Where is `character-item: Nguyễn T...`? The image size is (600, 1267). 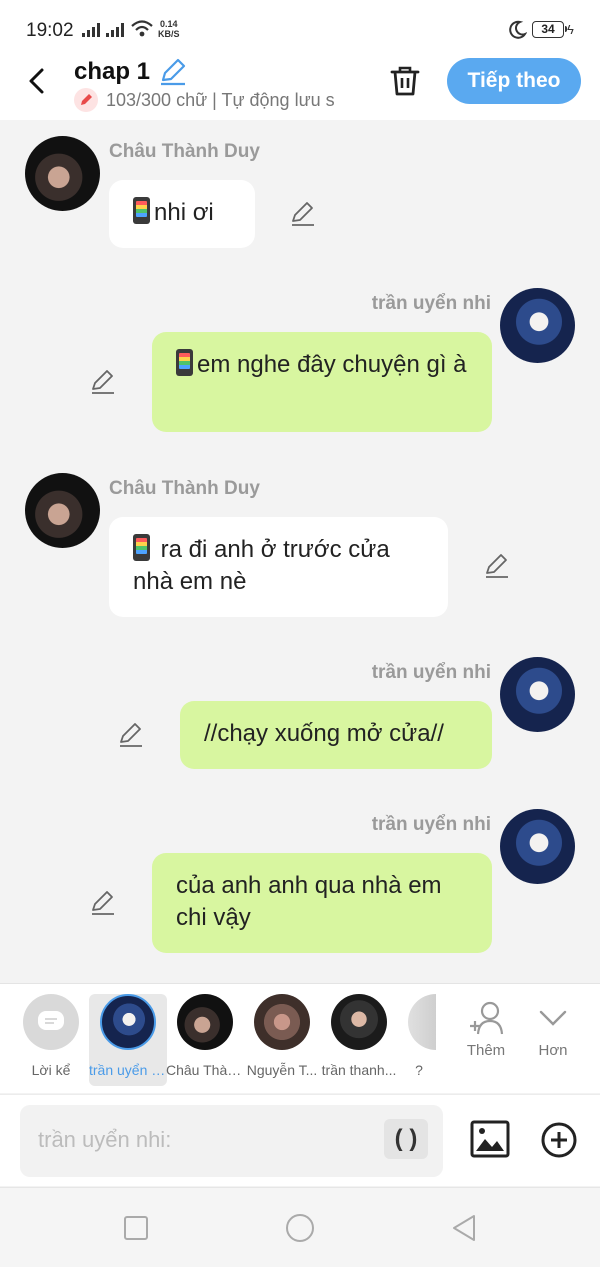
character-item: Nguyễn T... is located at coordinates (282, 1036).